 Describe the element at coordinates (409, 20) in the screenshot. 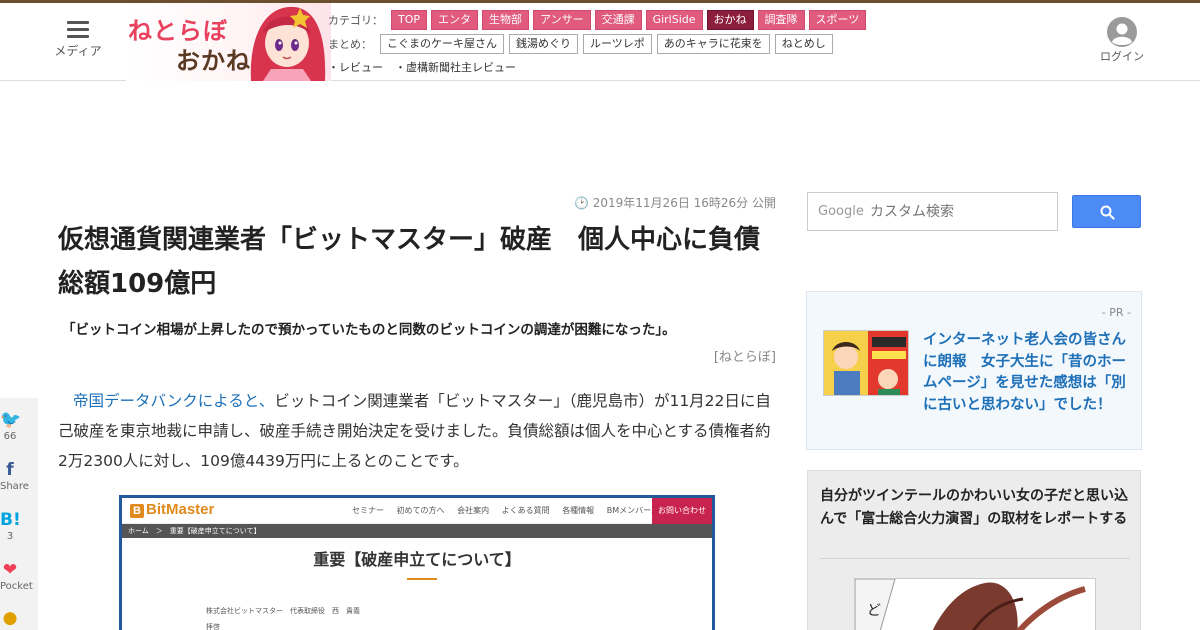

I see `category-top: TOP` at that location.